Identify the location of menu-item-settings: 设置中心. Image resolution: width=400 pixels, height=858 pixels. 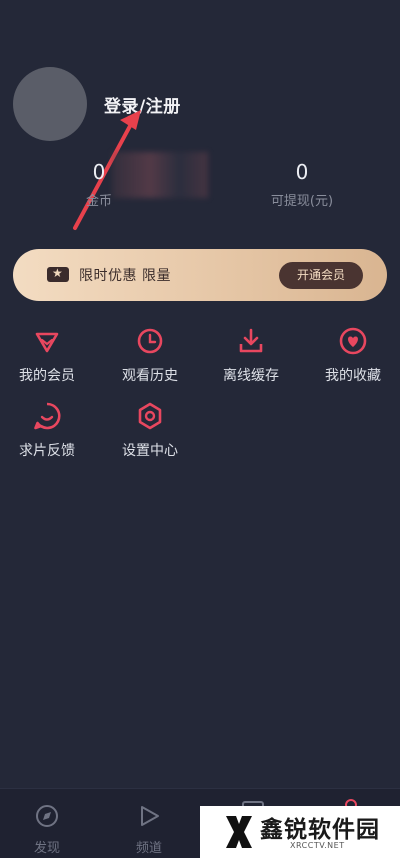
(150, 430).